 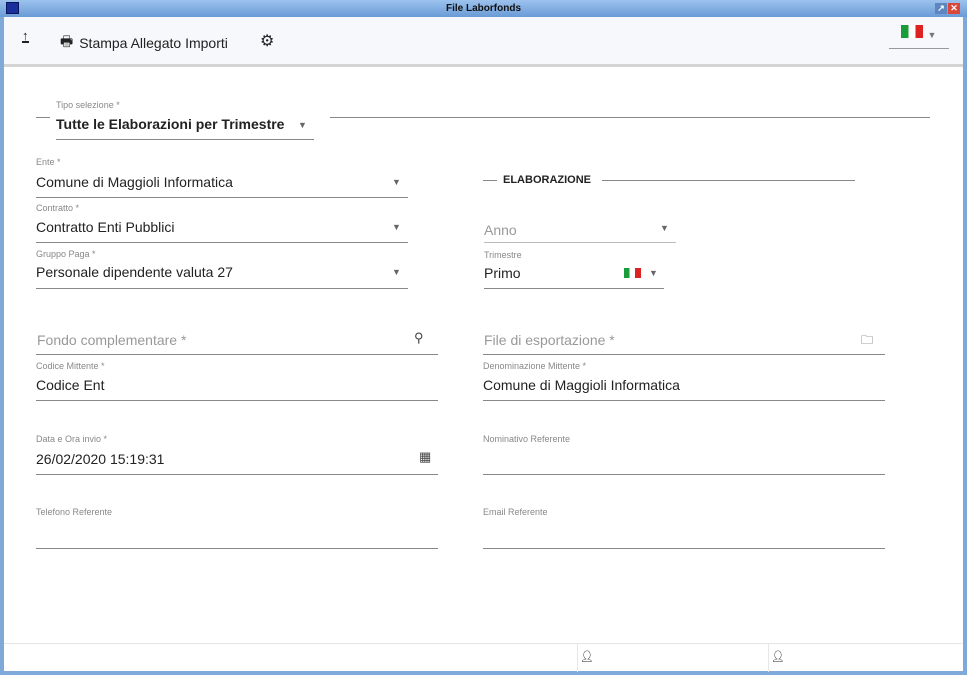 I want to click on field-label: Codice Mittente *, so click(x=70, y=366).